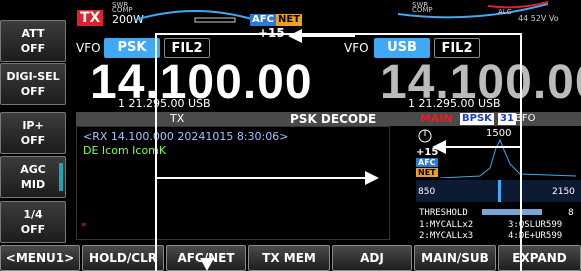 The width and height of the screenshot is (581, 271). Describe the element at coordinates (33, 184) in the screenshot. I see `agc-value: MID` at that location.